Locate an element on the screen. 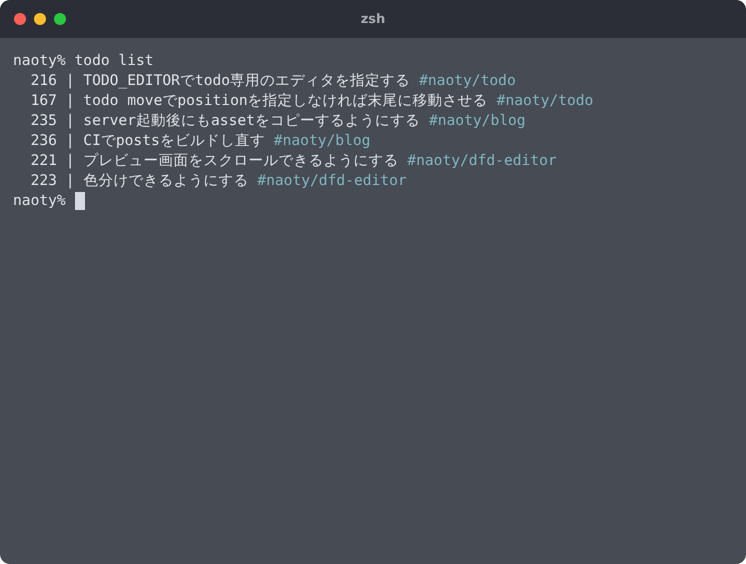 The width and height of the screenshot is (746, 564). window-title: zsh is located at coordinates (373, 19).